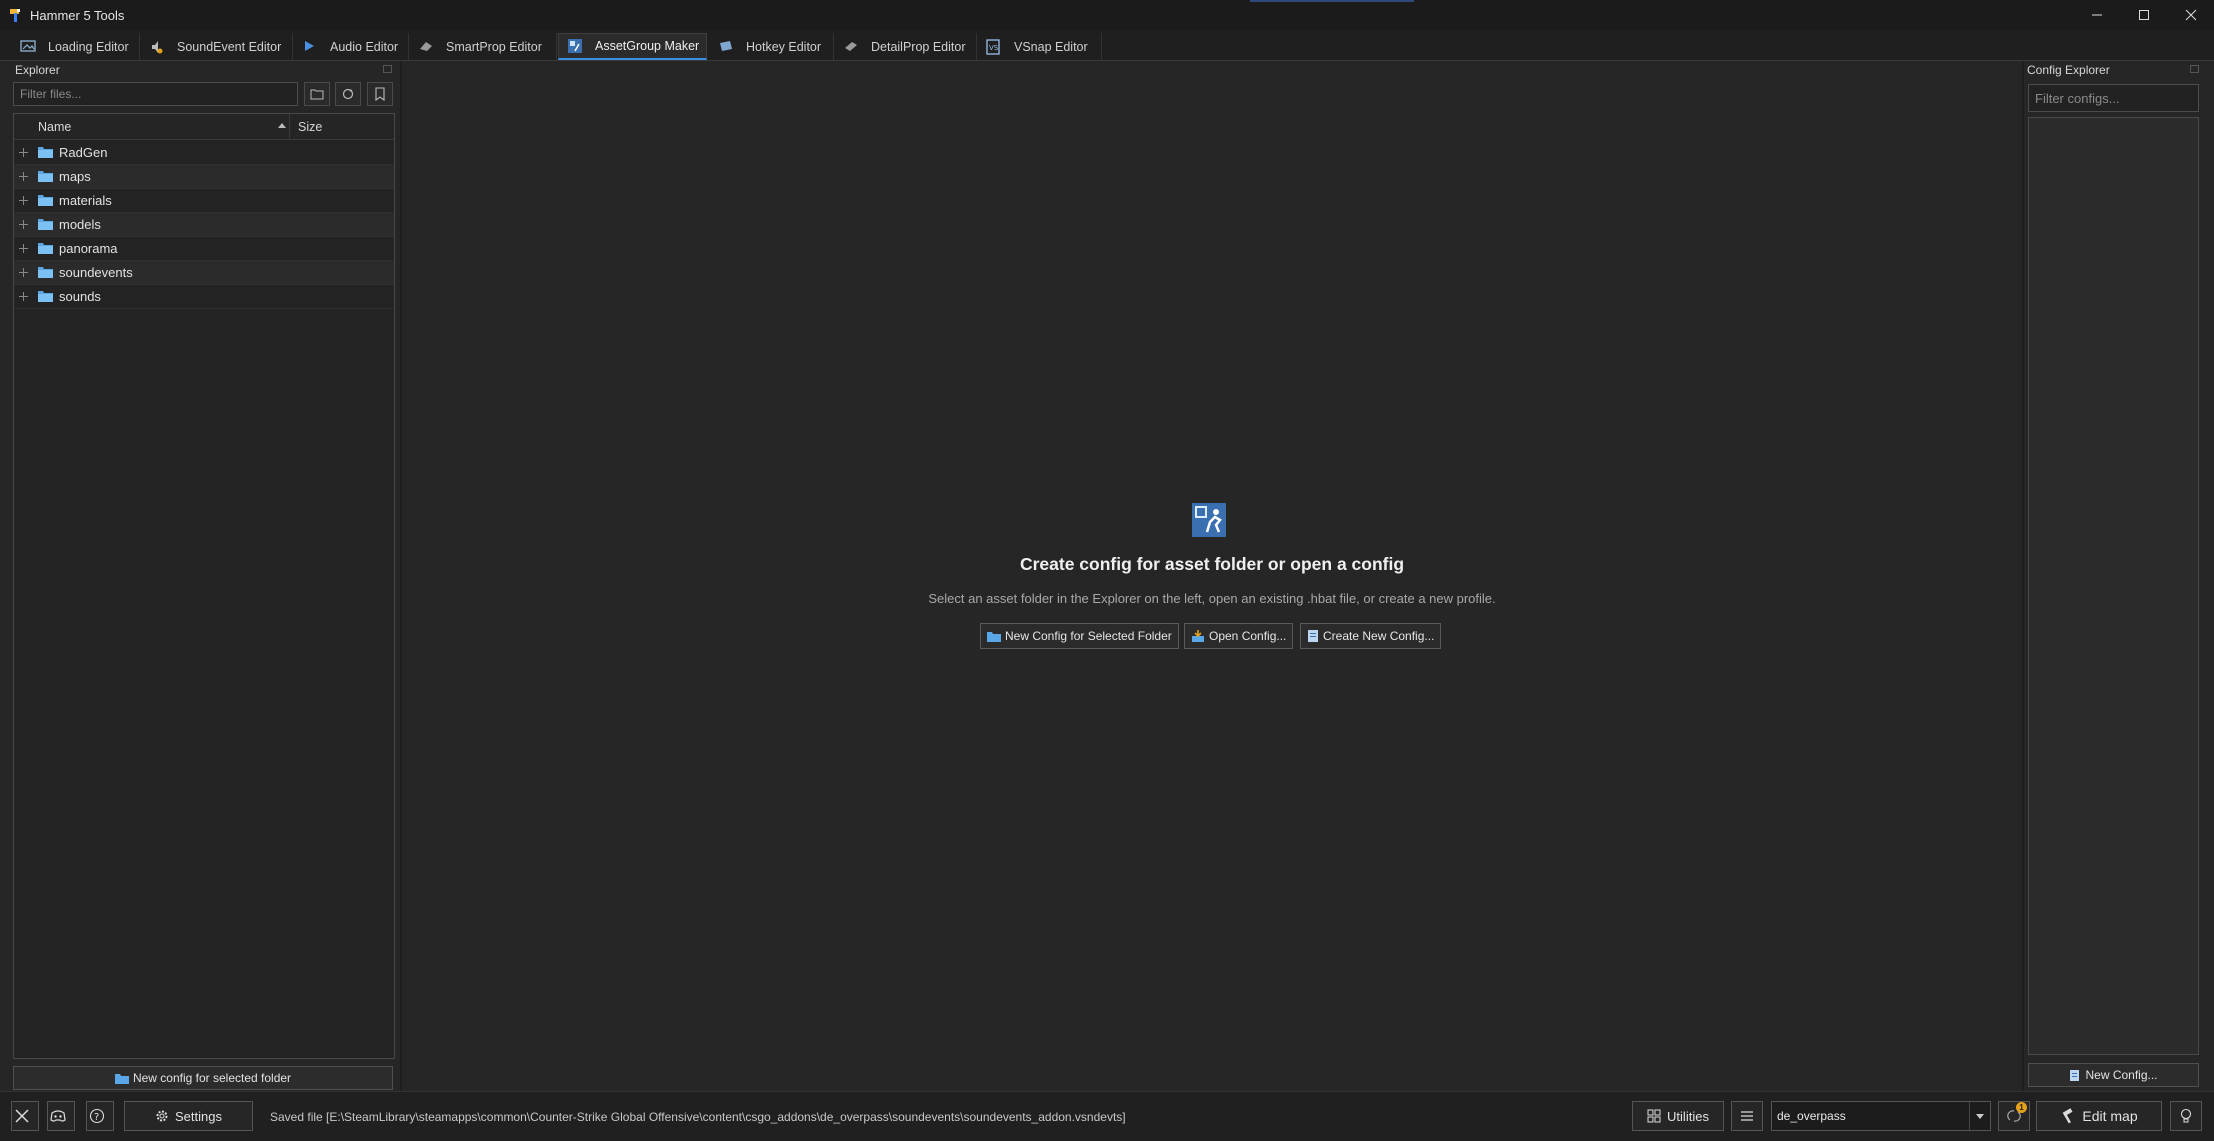  I want to click on tree-row-radgen: RadGen, so click(204, 153).